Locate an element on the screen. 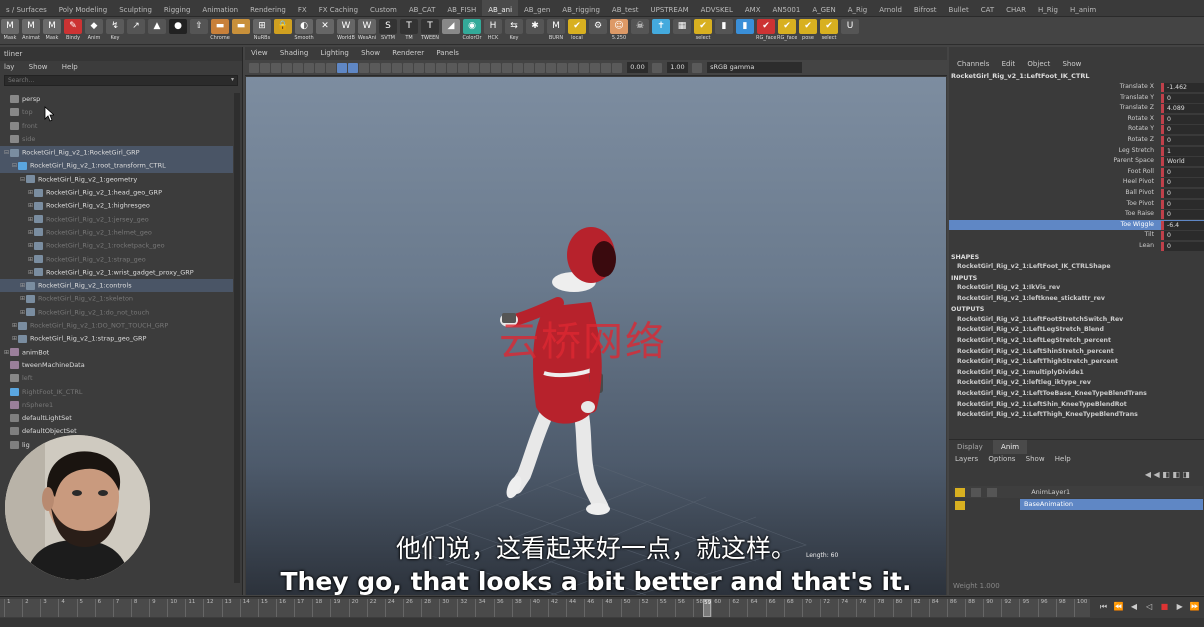  outliner-item: defaultObjectSet is located at coordinates (116, 431).